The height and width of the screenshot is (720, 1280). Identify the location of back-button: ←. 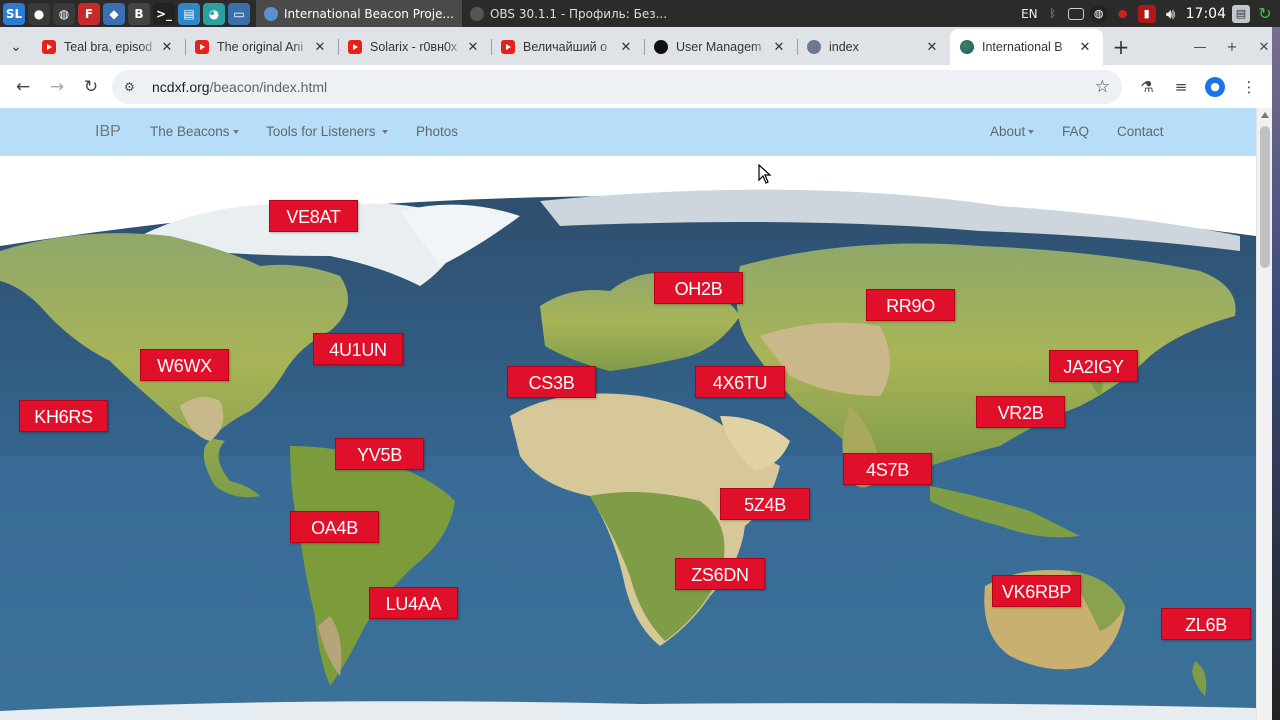
(23, 87).